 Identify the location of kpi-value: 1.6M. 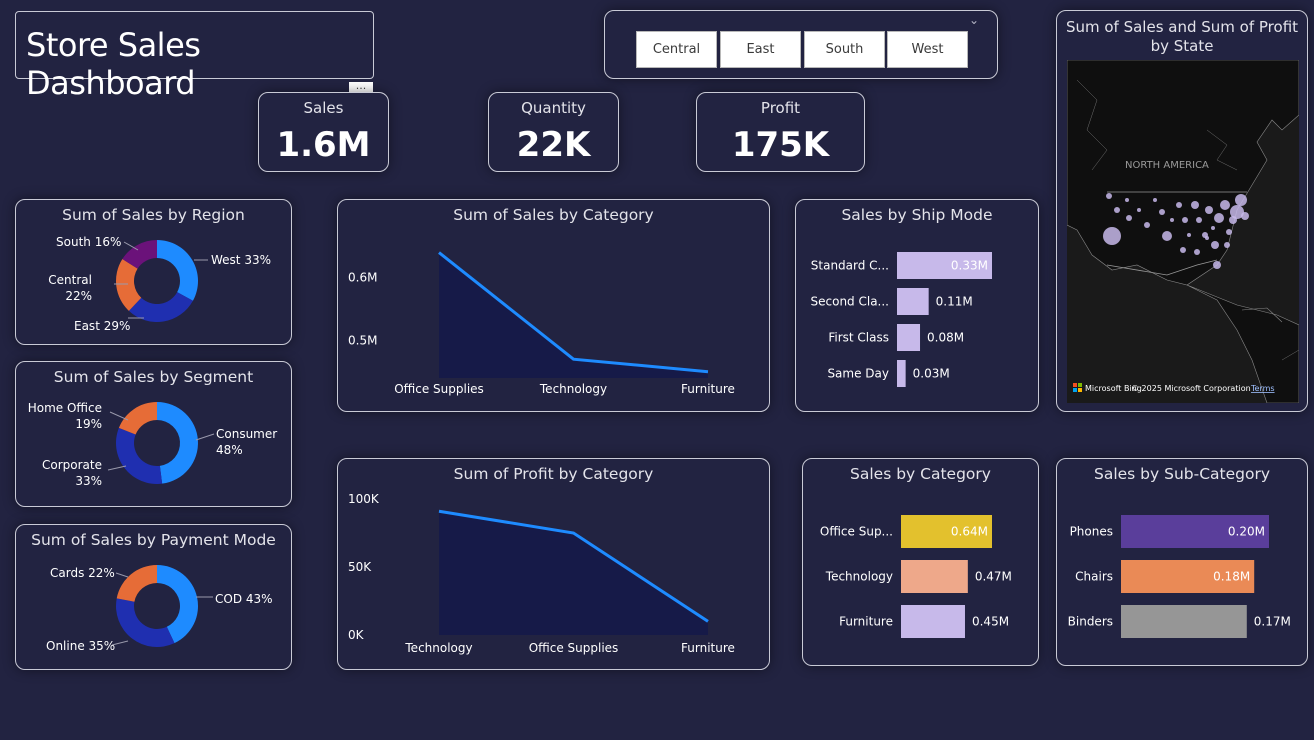
(323, 145).